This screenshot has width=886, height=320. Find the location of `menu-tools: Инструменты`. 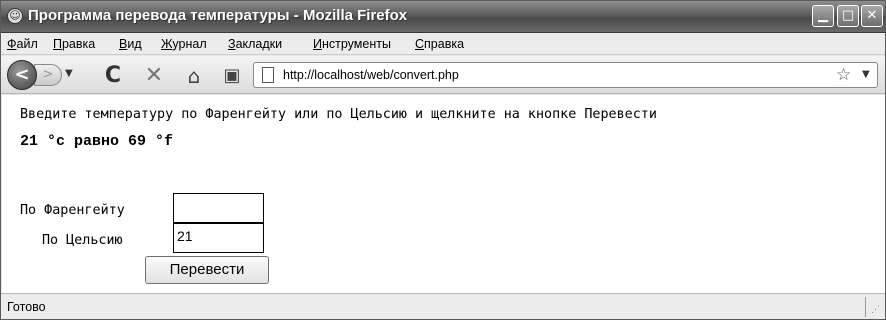

menu-tools: Инструменты is located at coordinates (352, 44).